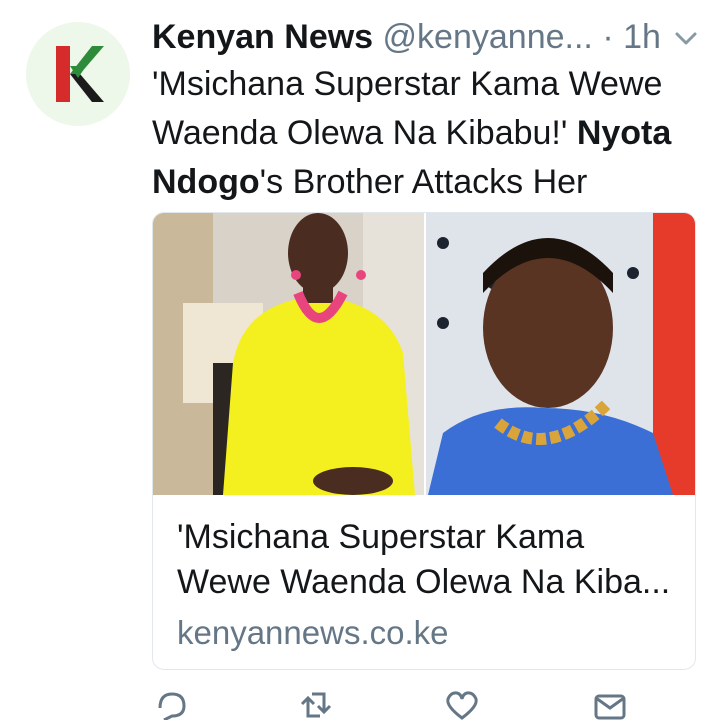  What do you see at coordinates (462, 705) in the screenshot?
I see `like-icon` at bounding box center [462, 705].